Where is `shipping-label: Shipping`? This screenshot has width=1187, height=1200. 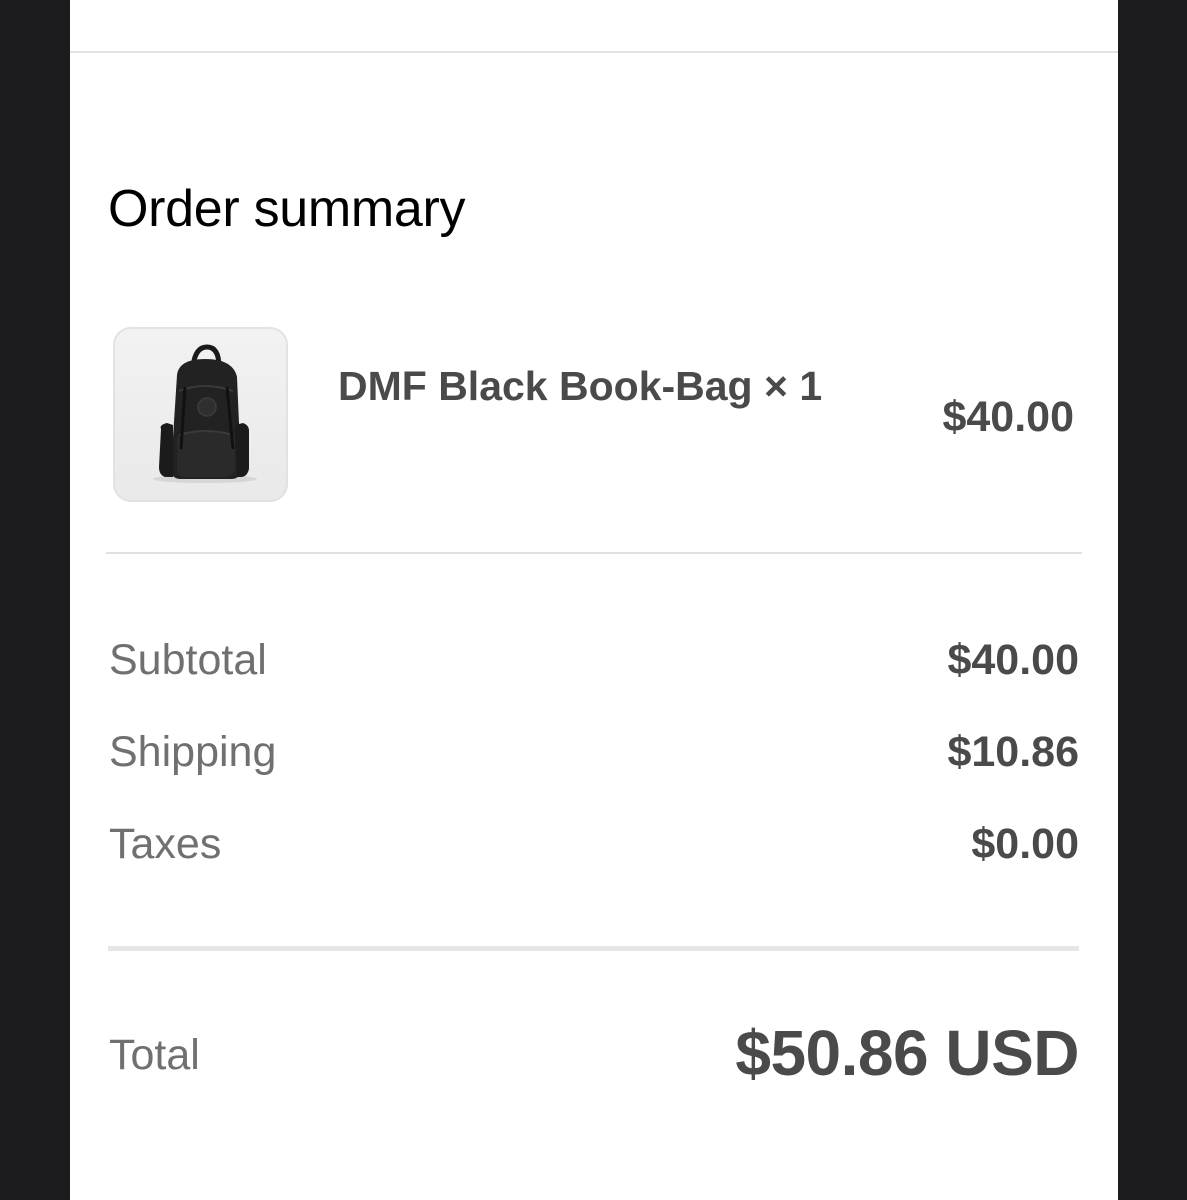
shipping-label: Shipping is located at coordinates (193, 752).